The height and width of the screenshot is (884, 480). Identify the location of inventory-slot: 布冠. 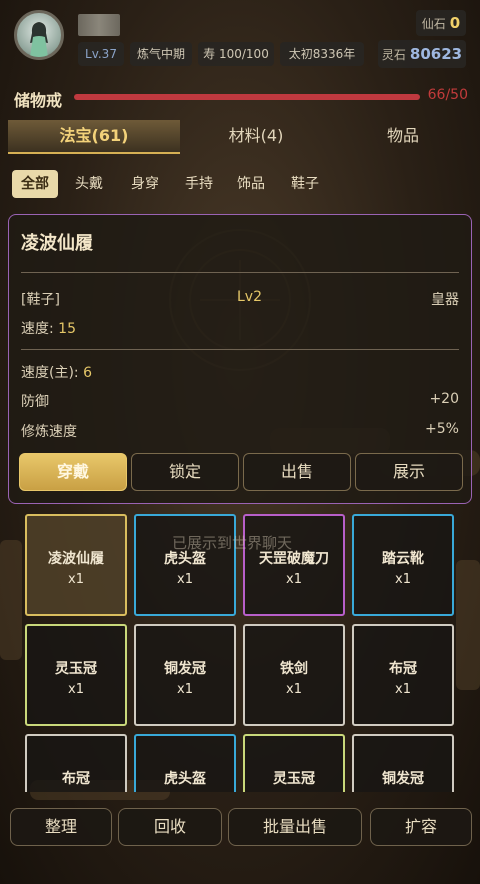
(76, 763).